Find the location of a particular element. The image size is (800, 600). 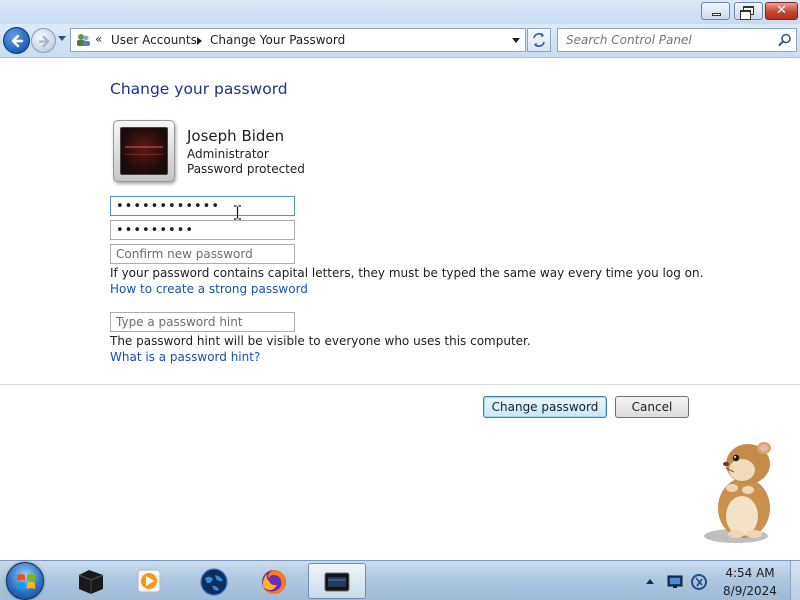

close-icon: ✕ is located at coordinates (781, 10).